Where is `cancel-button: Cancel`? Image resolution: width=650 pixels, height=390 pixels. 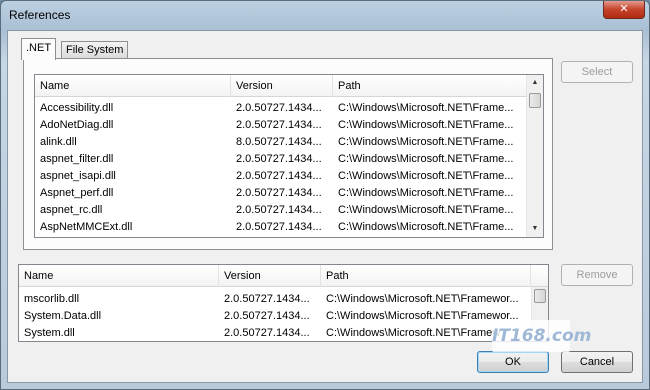
cancel-button: Cancel is located at coordinates (597, 362).